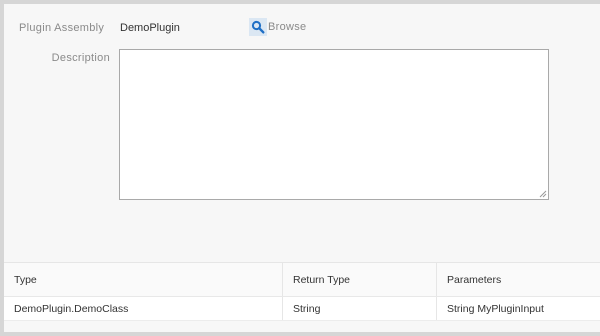  I want to click on column-header-type: Type, so click(143, 279).